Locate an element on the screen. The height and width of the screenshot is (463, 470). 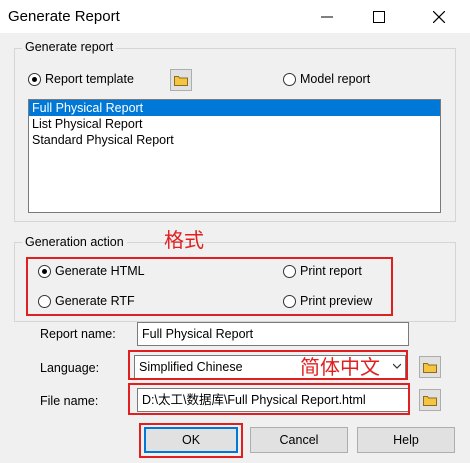
close-button is located at coordinates (439, 16).